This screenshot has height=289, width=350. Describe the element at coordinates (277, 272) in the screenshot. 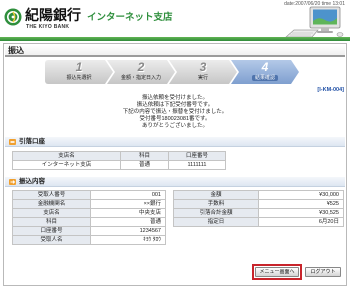

I see `menu-button: メニュー画面へ` at that location.